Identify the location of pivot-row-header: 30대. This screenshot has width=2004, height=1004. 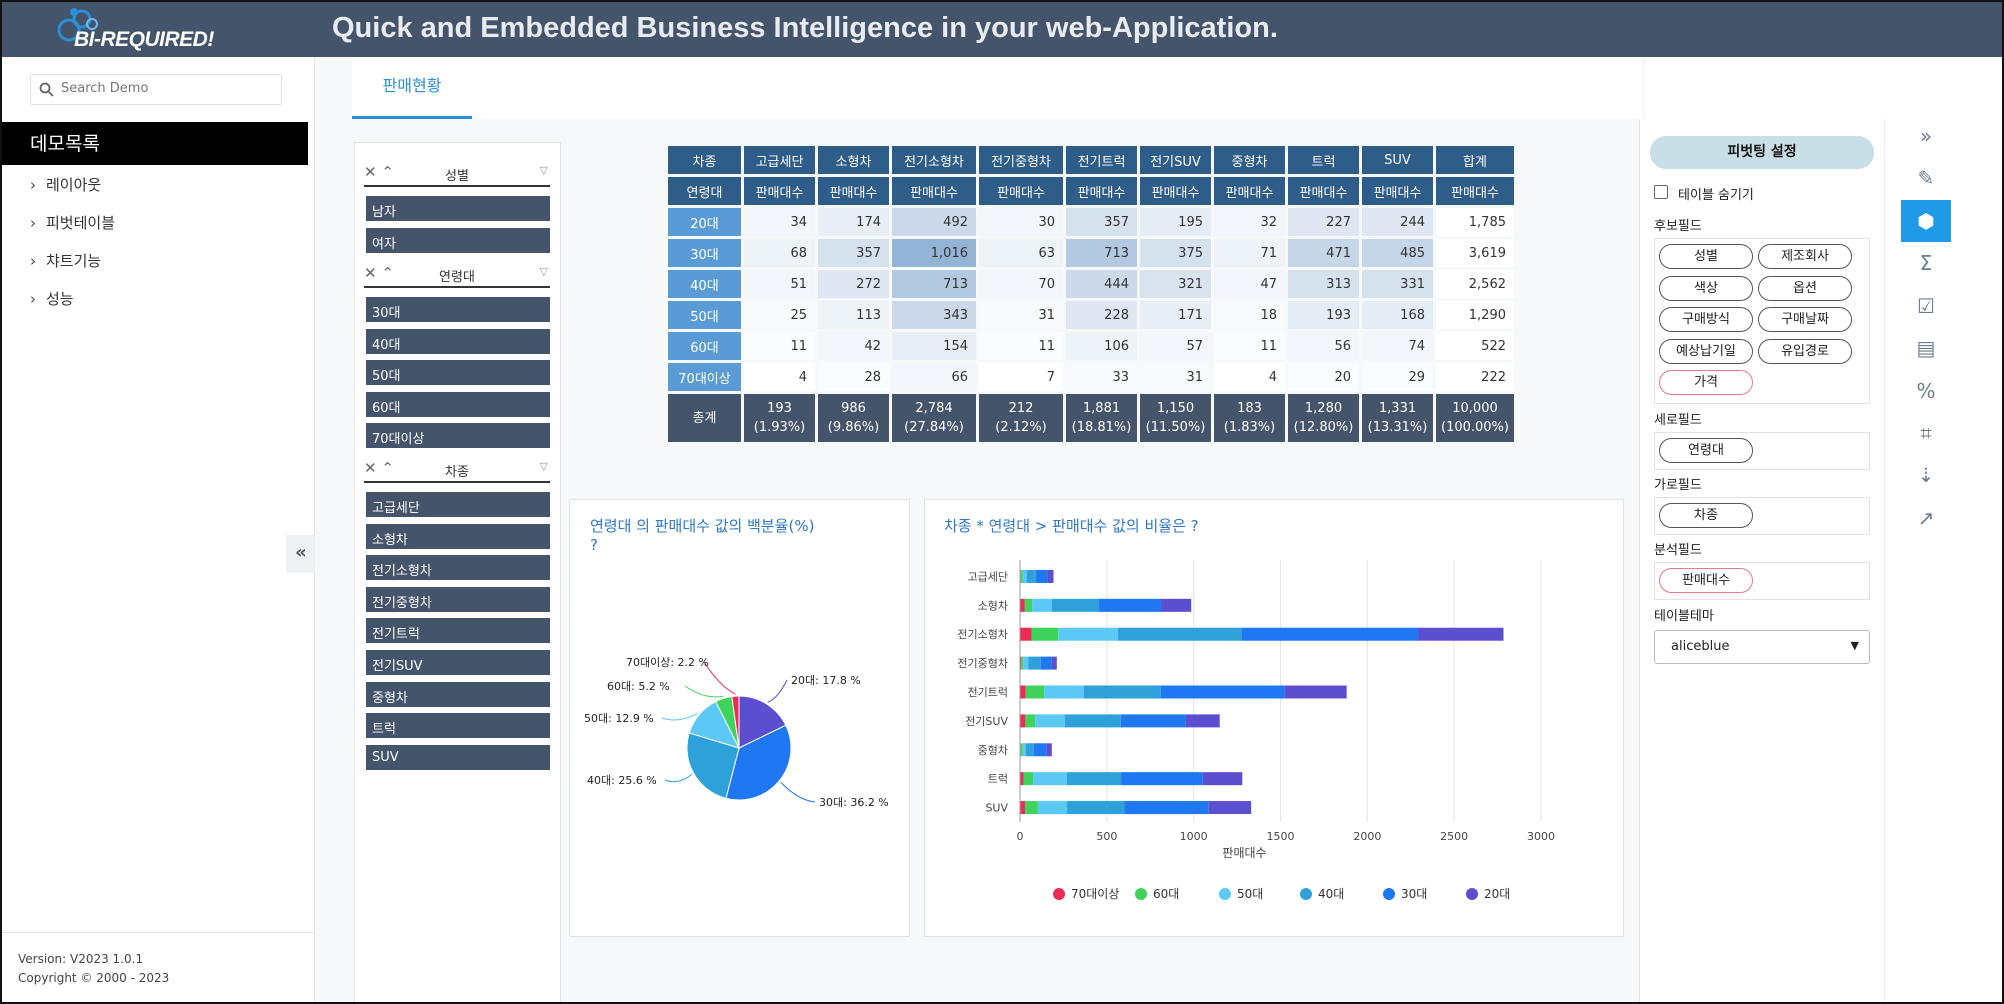
(704, 253).